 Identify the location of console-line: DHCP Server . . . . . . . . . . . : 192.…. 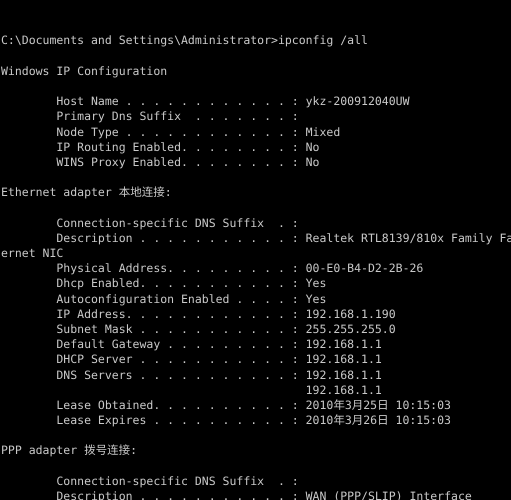
(191, 359).